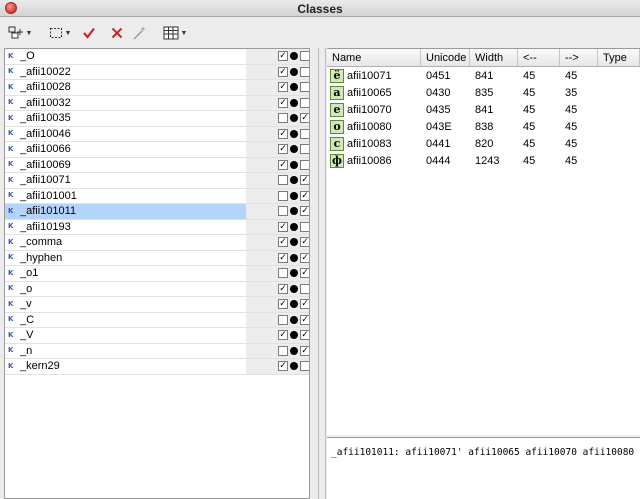  I want to click on class-row: K _hyphen ✓ ✓, so click(157, 258).